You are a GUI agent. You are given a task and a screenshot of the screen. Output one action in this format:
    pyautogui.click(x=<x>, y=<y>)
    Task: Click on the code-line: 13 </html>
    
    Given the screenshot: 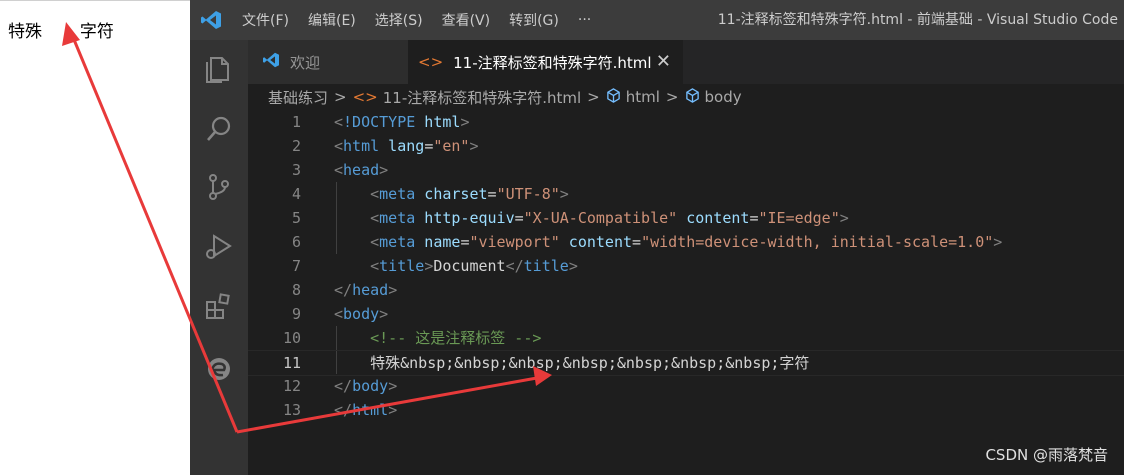 What is the action you would take?
    pyautogui.click(x=686, y=410)
    